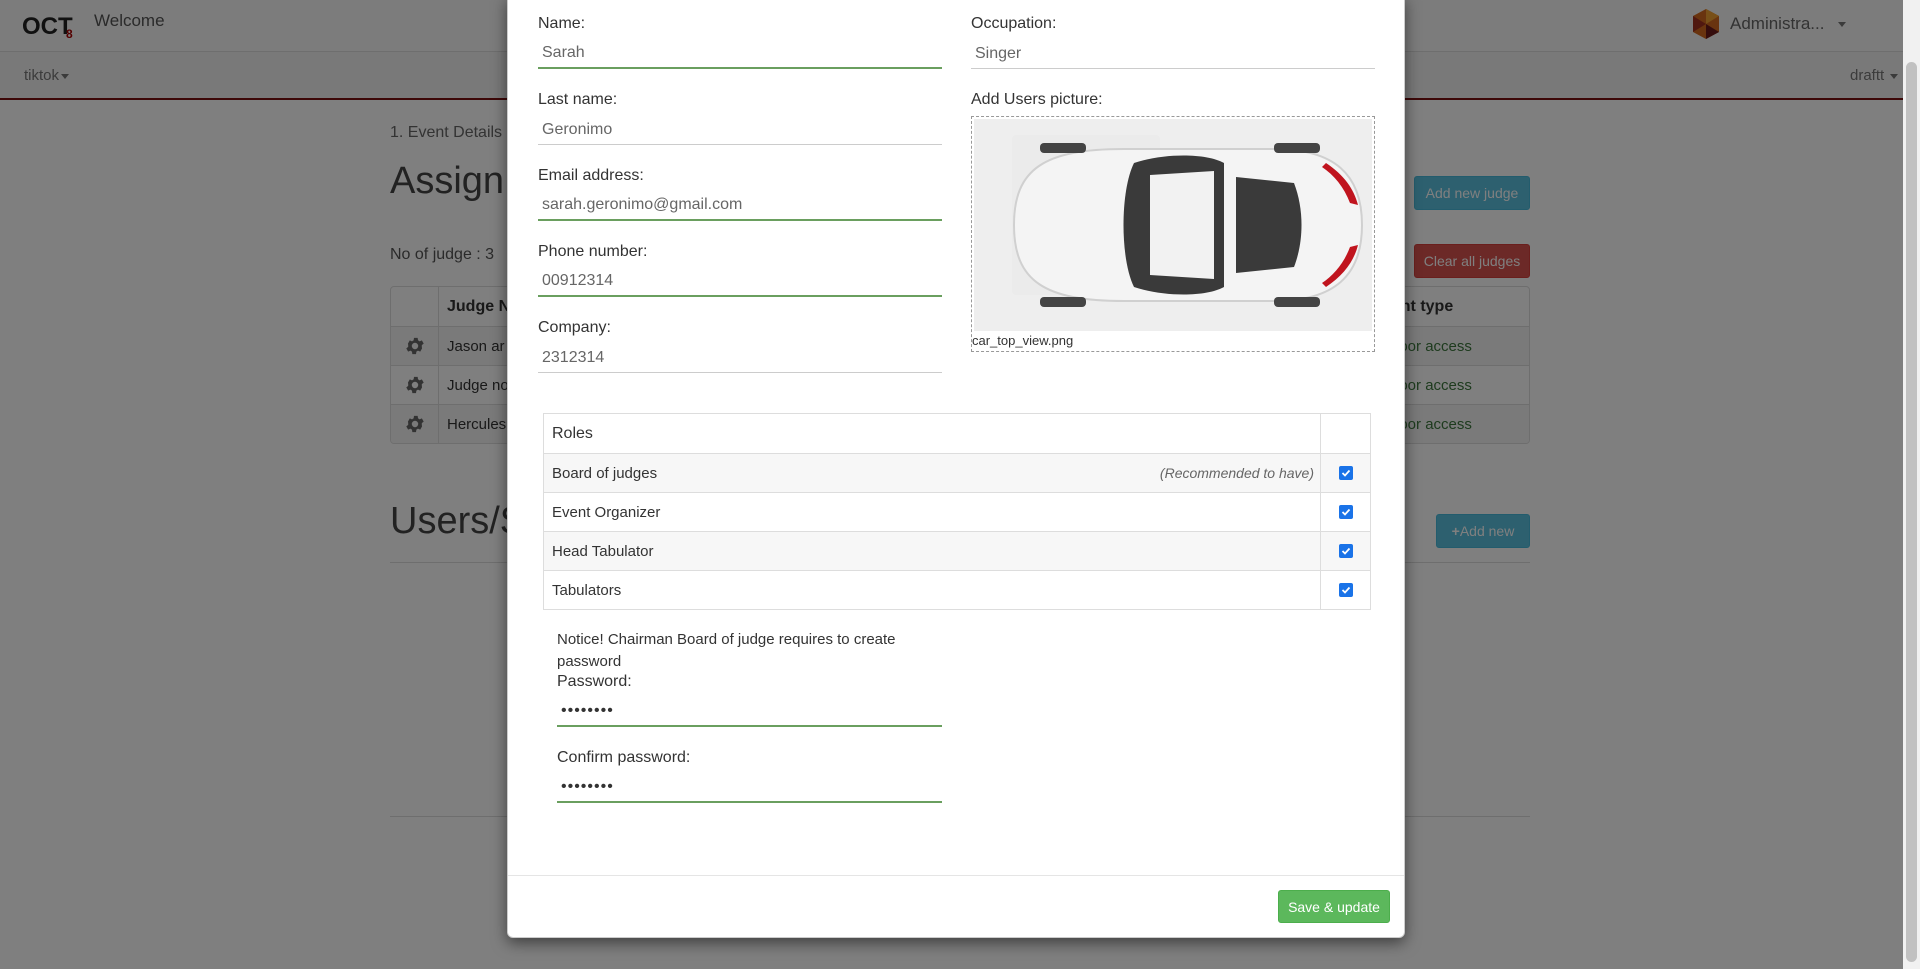 This screenshot has width=1920, height=969. Describe the element at coordinates (1014, 23) in the screenshot. I see `occupation-label: Occupation:` at that location.